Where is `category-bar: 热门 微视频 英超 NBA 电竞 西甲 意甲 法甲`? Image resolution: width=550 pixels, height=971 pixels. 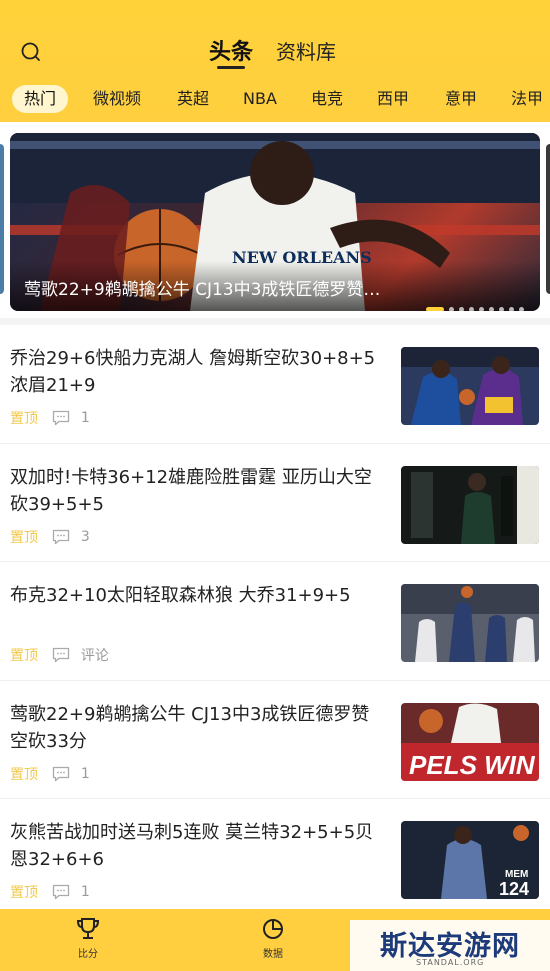
category-bar: 热门 微视频 英超 NBA 电竞 西甲 意甲 法甲 is located at coordinates (275, 98).